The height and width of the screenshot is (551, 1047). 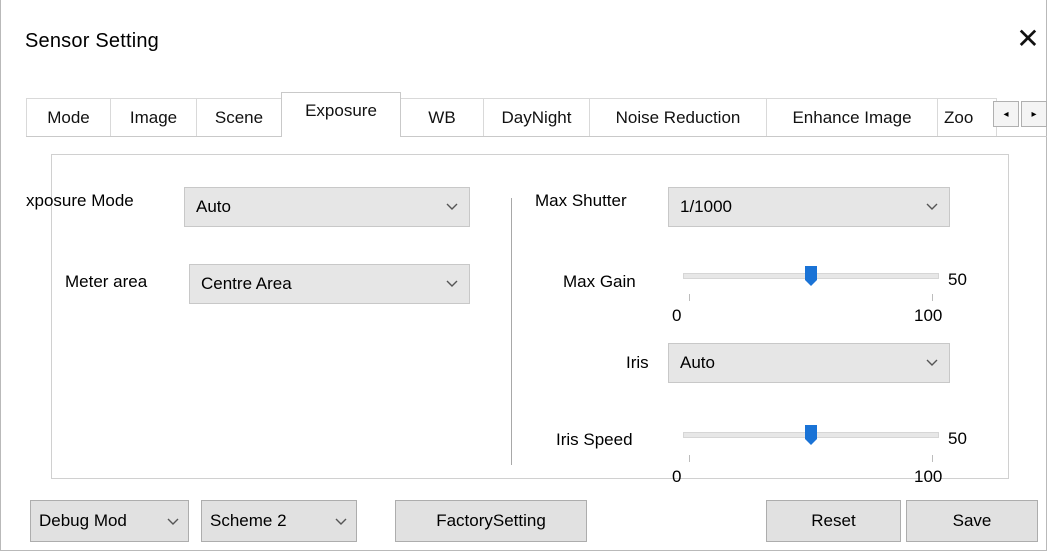 I want to click on save-button: Save, so click(x=972, y=521).